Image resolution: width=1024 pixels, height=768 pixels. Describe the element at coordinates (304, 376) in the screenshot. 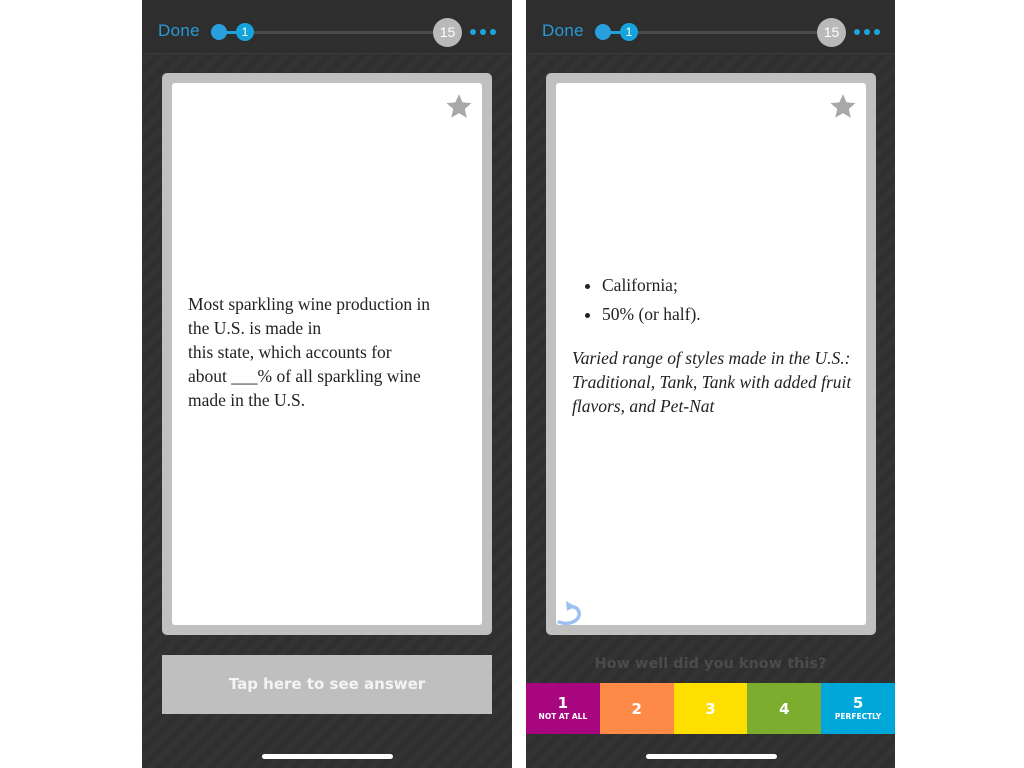

I see `question-line: about ___% of all sparkling wine` at that location.